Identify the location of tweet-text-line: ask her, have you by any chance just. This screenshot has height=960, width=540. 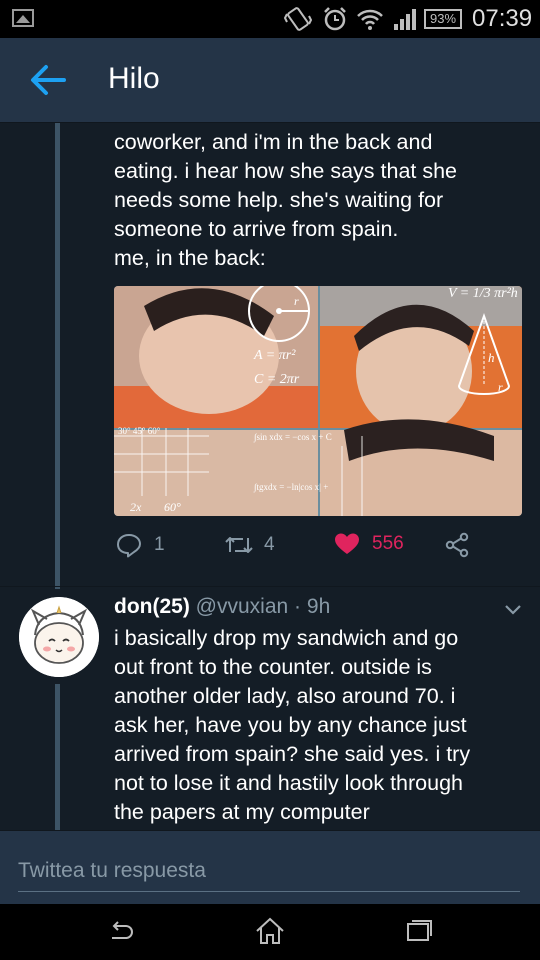
(290, 725).